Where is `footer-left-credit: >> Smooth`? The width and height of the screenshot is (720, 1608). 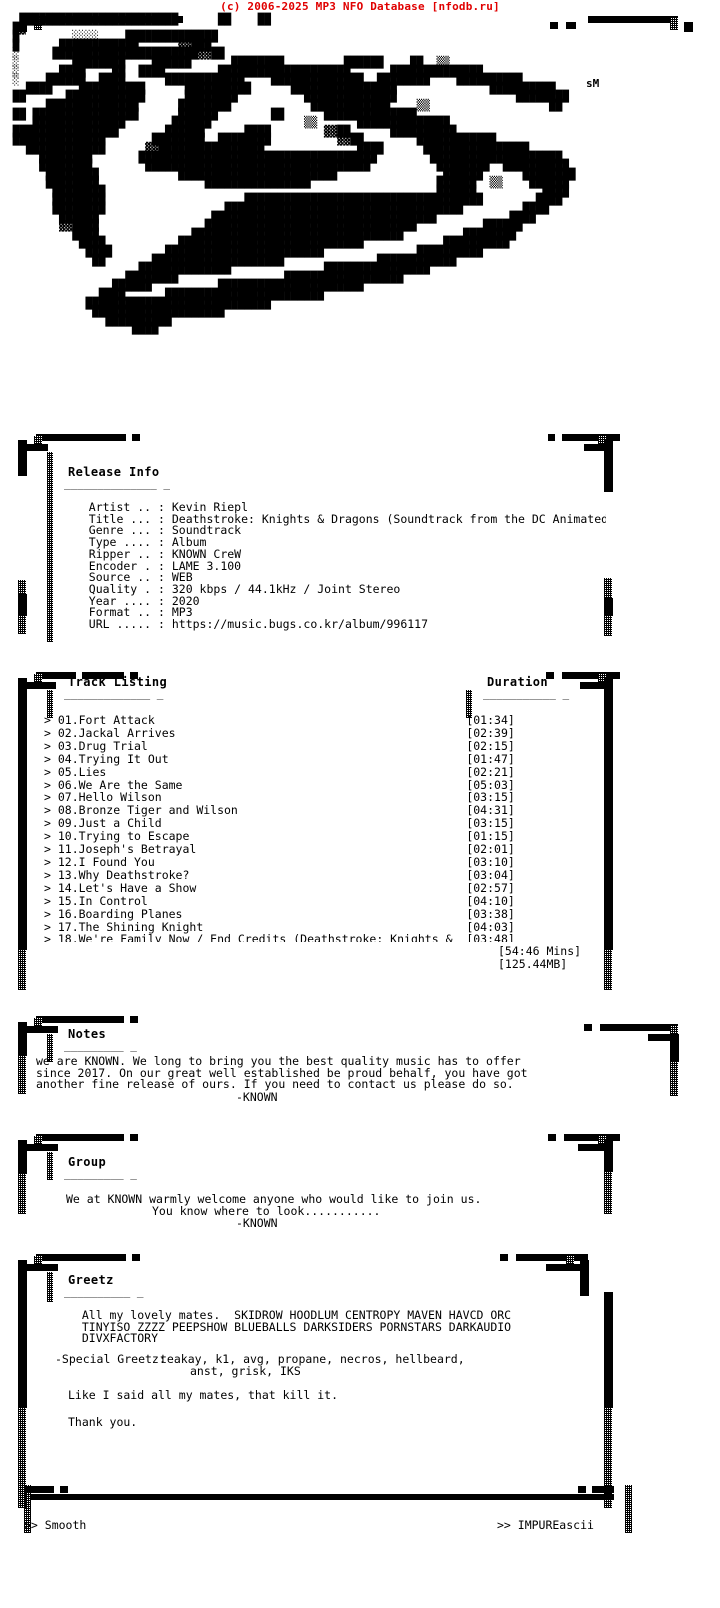 footer-left-credit: >> Smooth is located at coordinates (55, 1525).